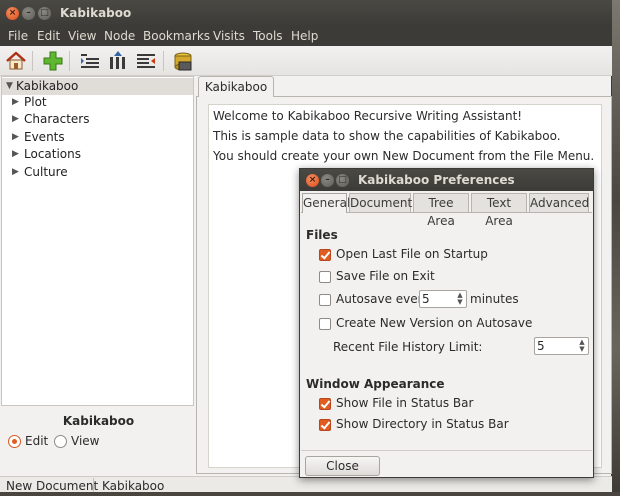 This screenshot has width=620, height=496. Describe the element at coordinates (325, 324) in the screenshot. I see `new-version-checkbox` at that location.